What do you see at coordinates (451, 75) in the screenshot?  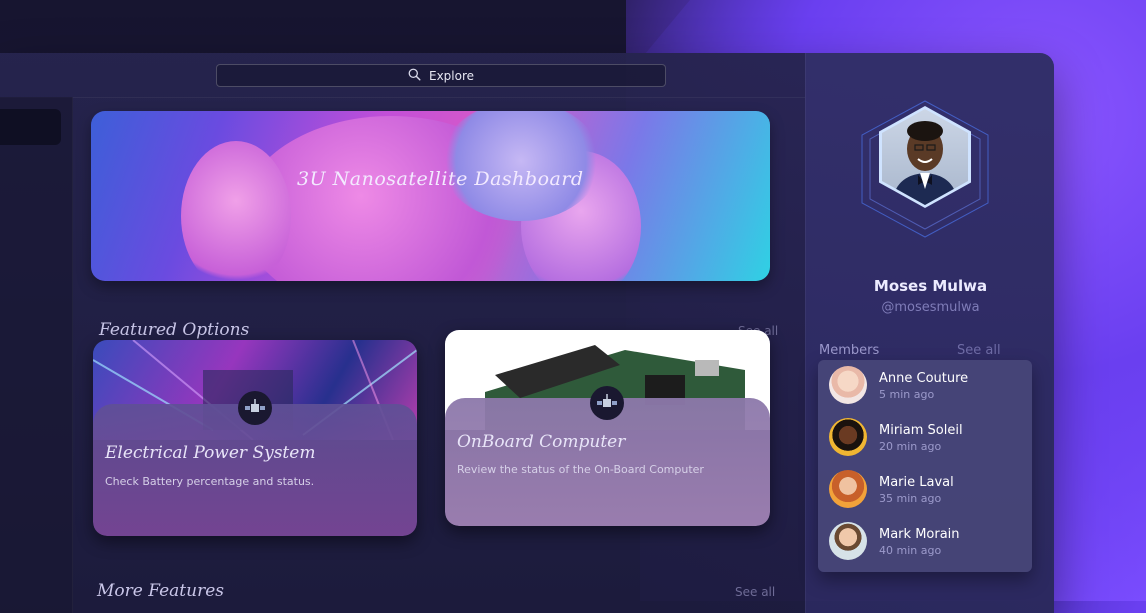 I see `search-label: Explore` at bounding box center [451, 75].